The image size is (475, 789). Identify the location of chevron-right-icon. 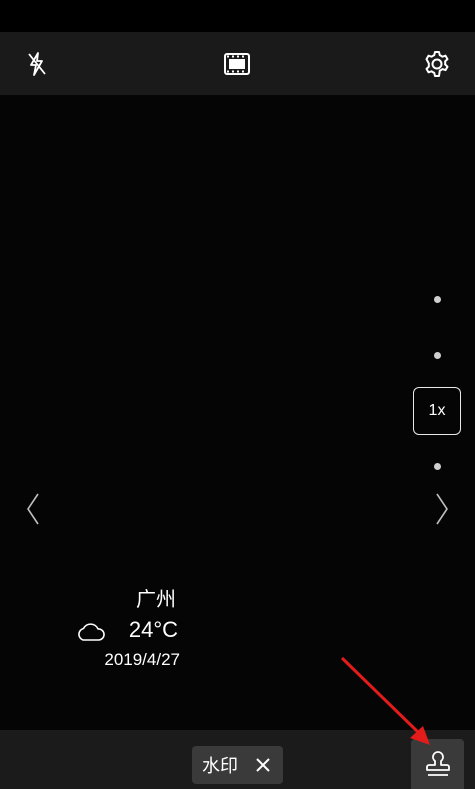
(442, 509).